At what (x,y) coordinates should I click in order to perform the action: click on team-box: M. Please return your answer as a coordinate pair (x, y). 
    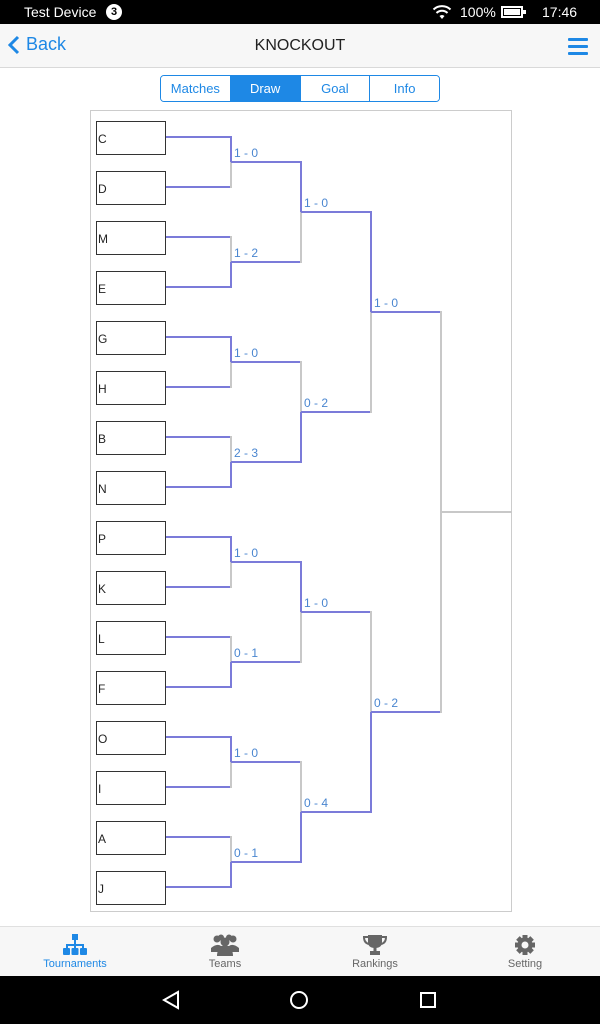
    Looking at the image, I should click on (131, 238).